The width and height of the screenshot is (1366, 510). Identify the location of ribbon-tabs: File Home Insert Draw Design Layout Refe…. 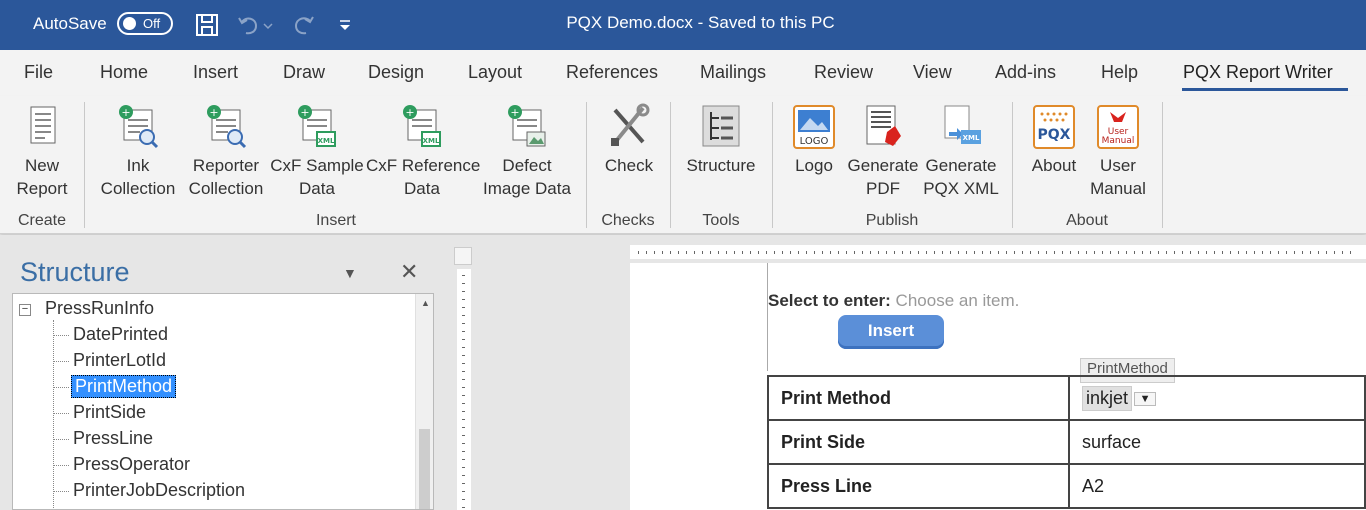
(683, 73).